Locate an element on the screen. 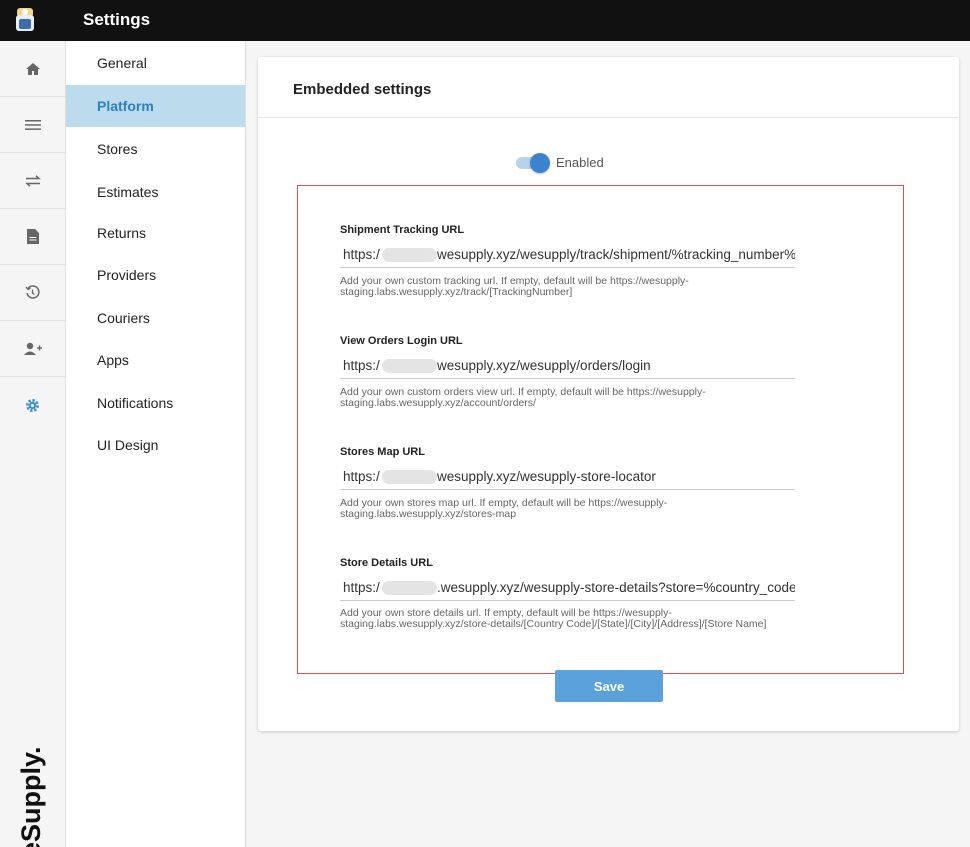  submenu-item-stores: Stores is located at coordinates (155, 149).